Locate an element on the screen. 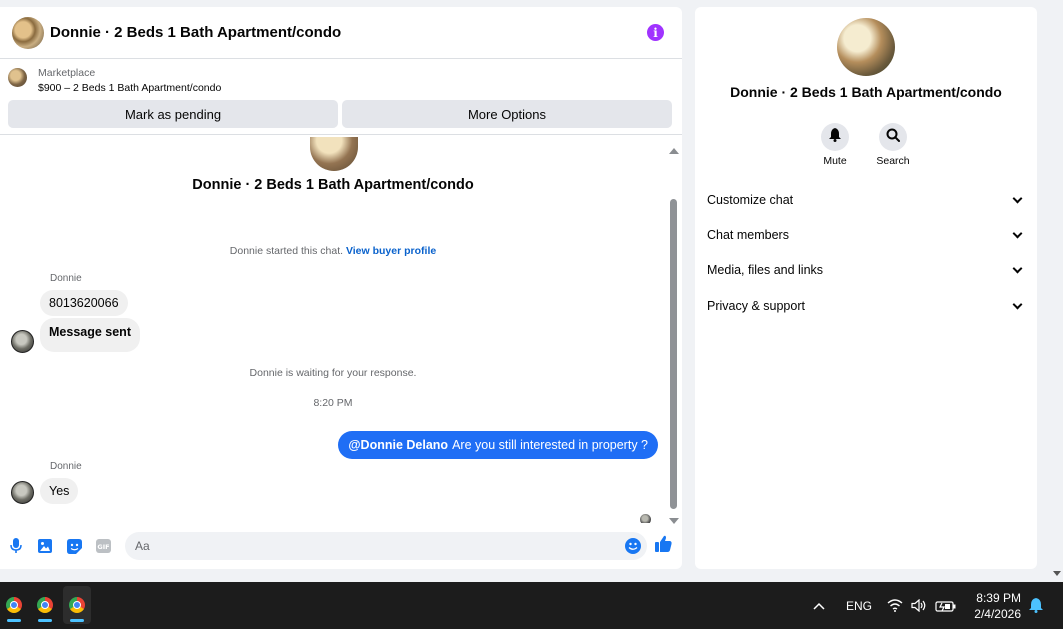 The image size is (1063, 629). more-options-button: More Options is located at coordinates (507, 114).